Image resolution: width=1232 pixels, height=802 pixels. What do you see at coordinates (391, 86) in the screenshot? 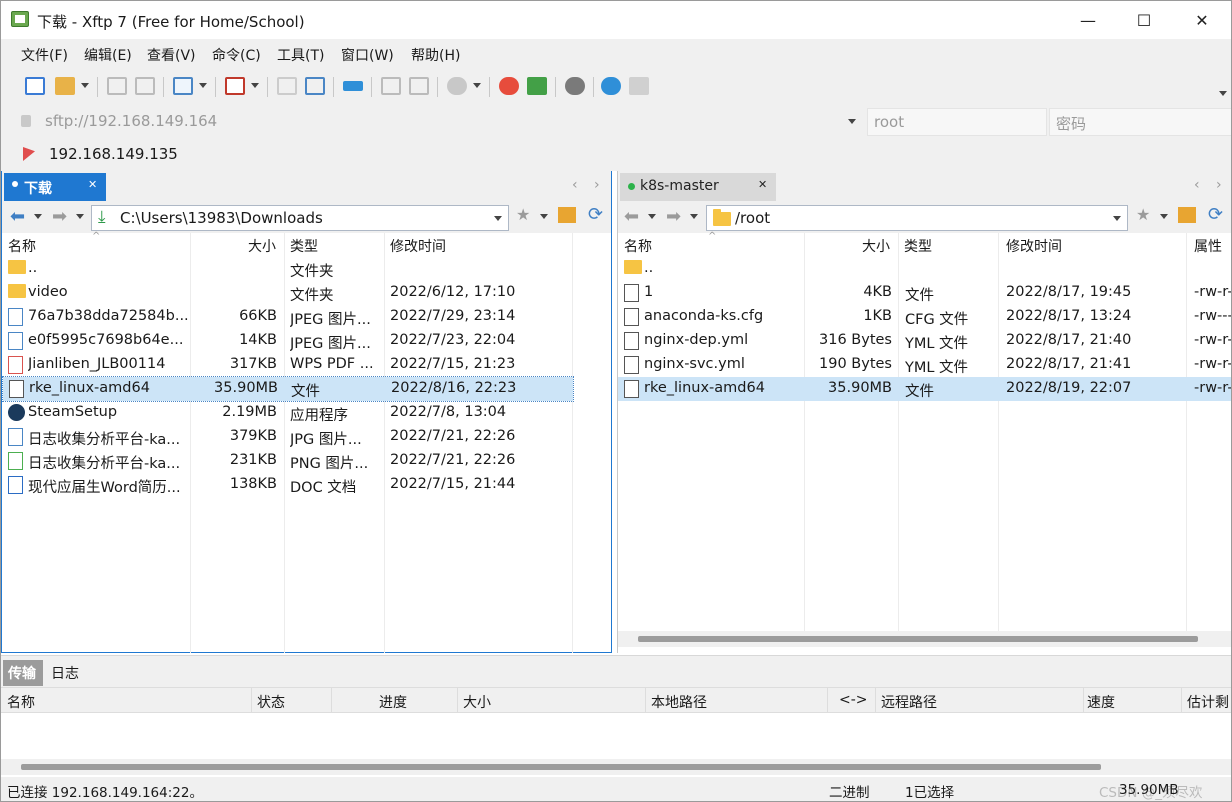
I see `copy-icon` at bounding box center [391, 86].